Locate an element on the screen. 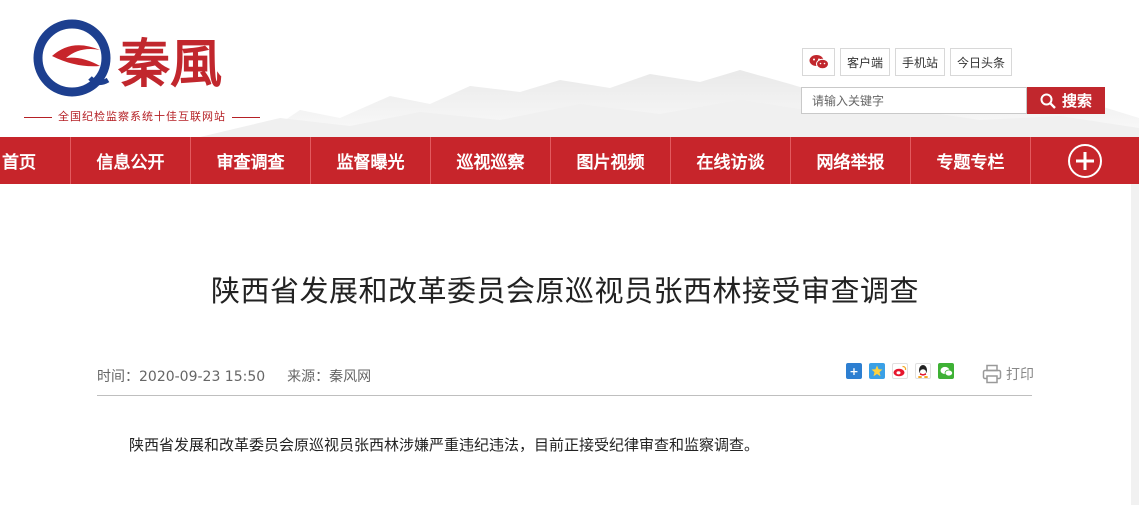 The width and height of the screenshot is (1139, 505). site-tagline: 全国纪检监察系统十佳互联网站 is located at coordinates (142, 116).